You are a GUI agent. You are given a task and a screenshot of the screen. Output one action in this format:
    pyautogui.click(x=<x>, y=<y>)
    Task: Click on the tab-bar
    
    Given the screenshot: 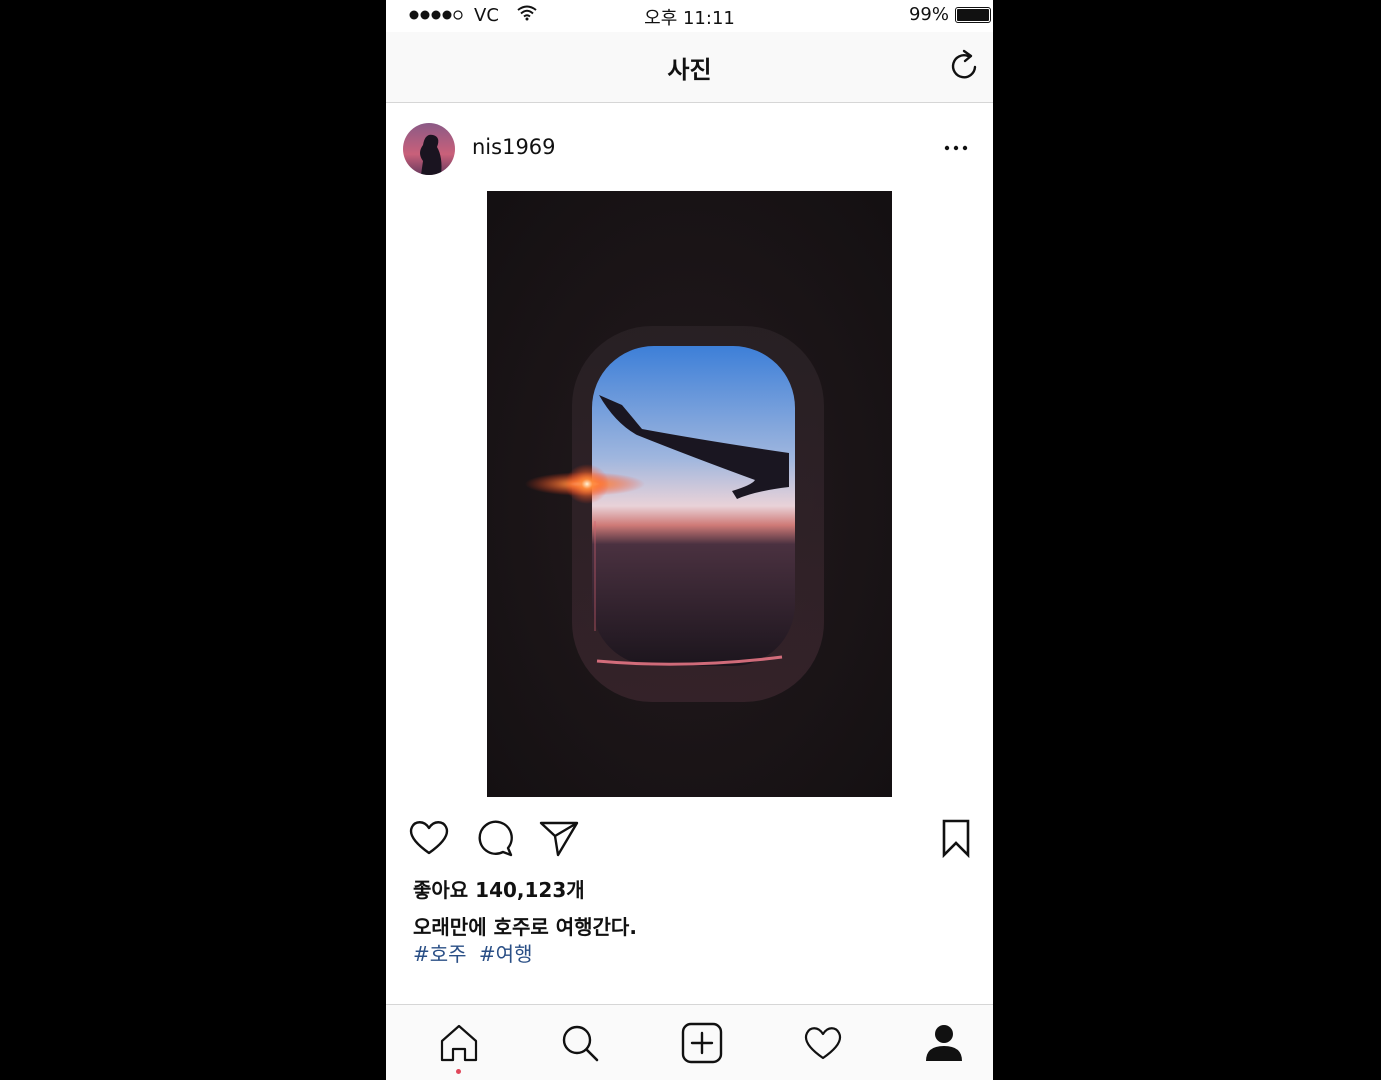 What is the action you would take?
    pyautogui.click(x=689, y=1042)
    